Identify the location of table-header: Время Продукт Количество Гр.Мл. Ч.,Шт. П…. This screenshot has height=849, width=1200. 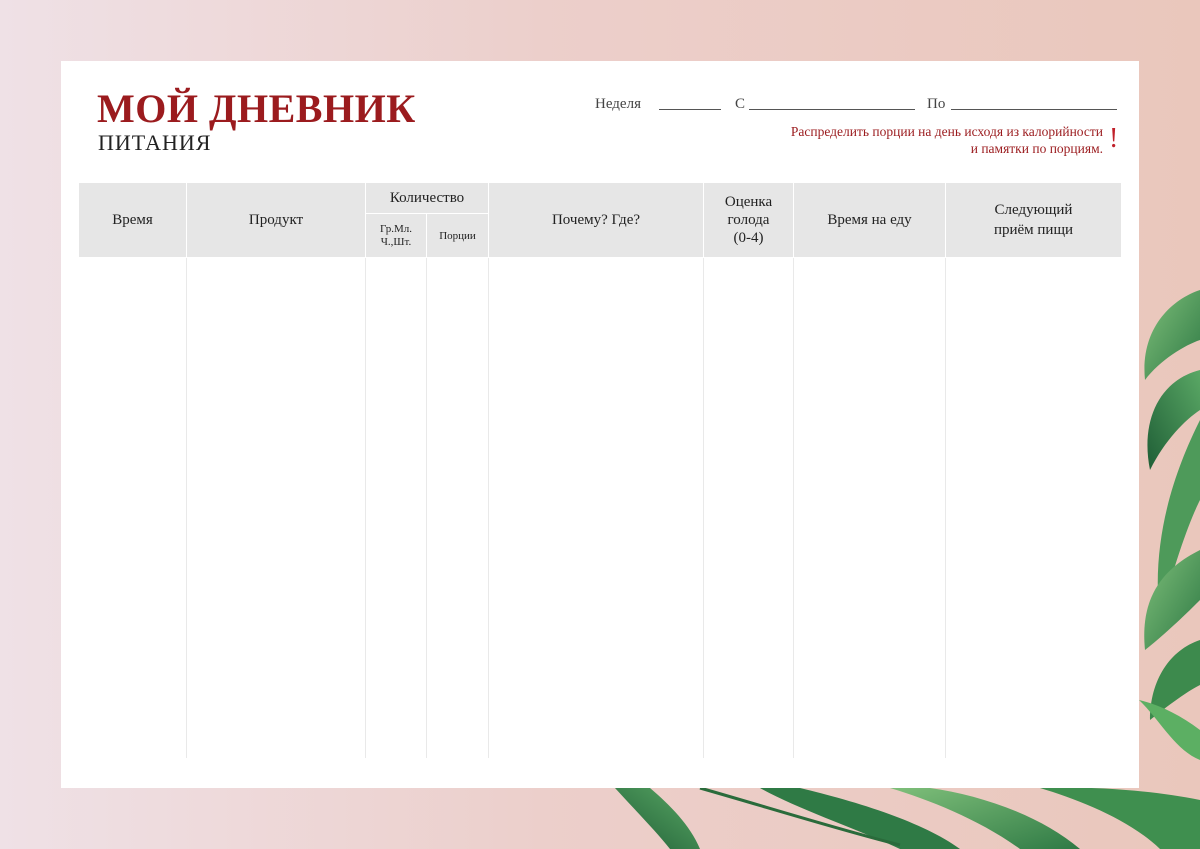
(600, 220).